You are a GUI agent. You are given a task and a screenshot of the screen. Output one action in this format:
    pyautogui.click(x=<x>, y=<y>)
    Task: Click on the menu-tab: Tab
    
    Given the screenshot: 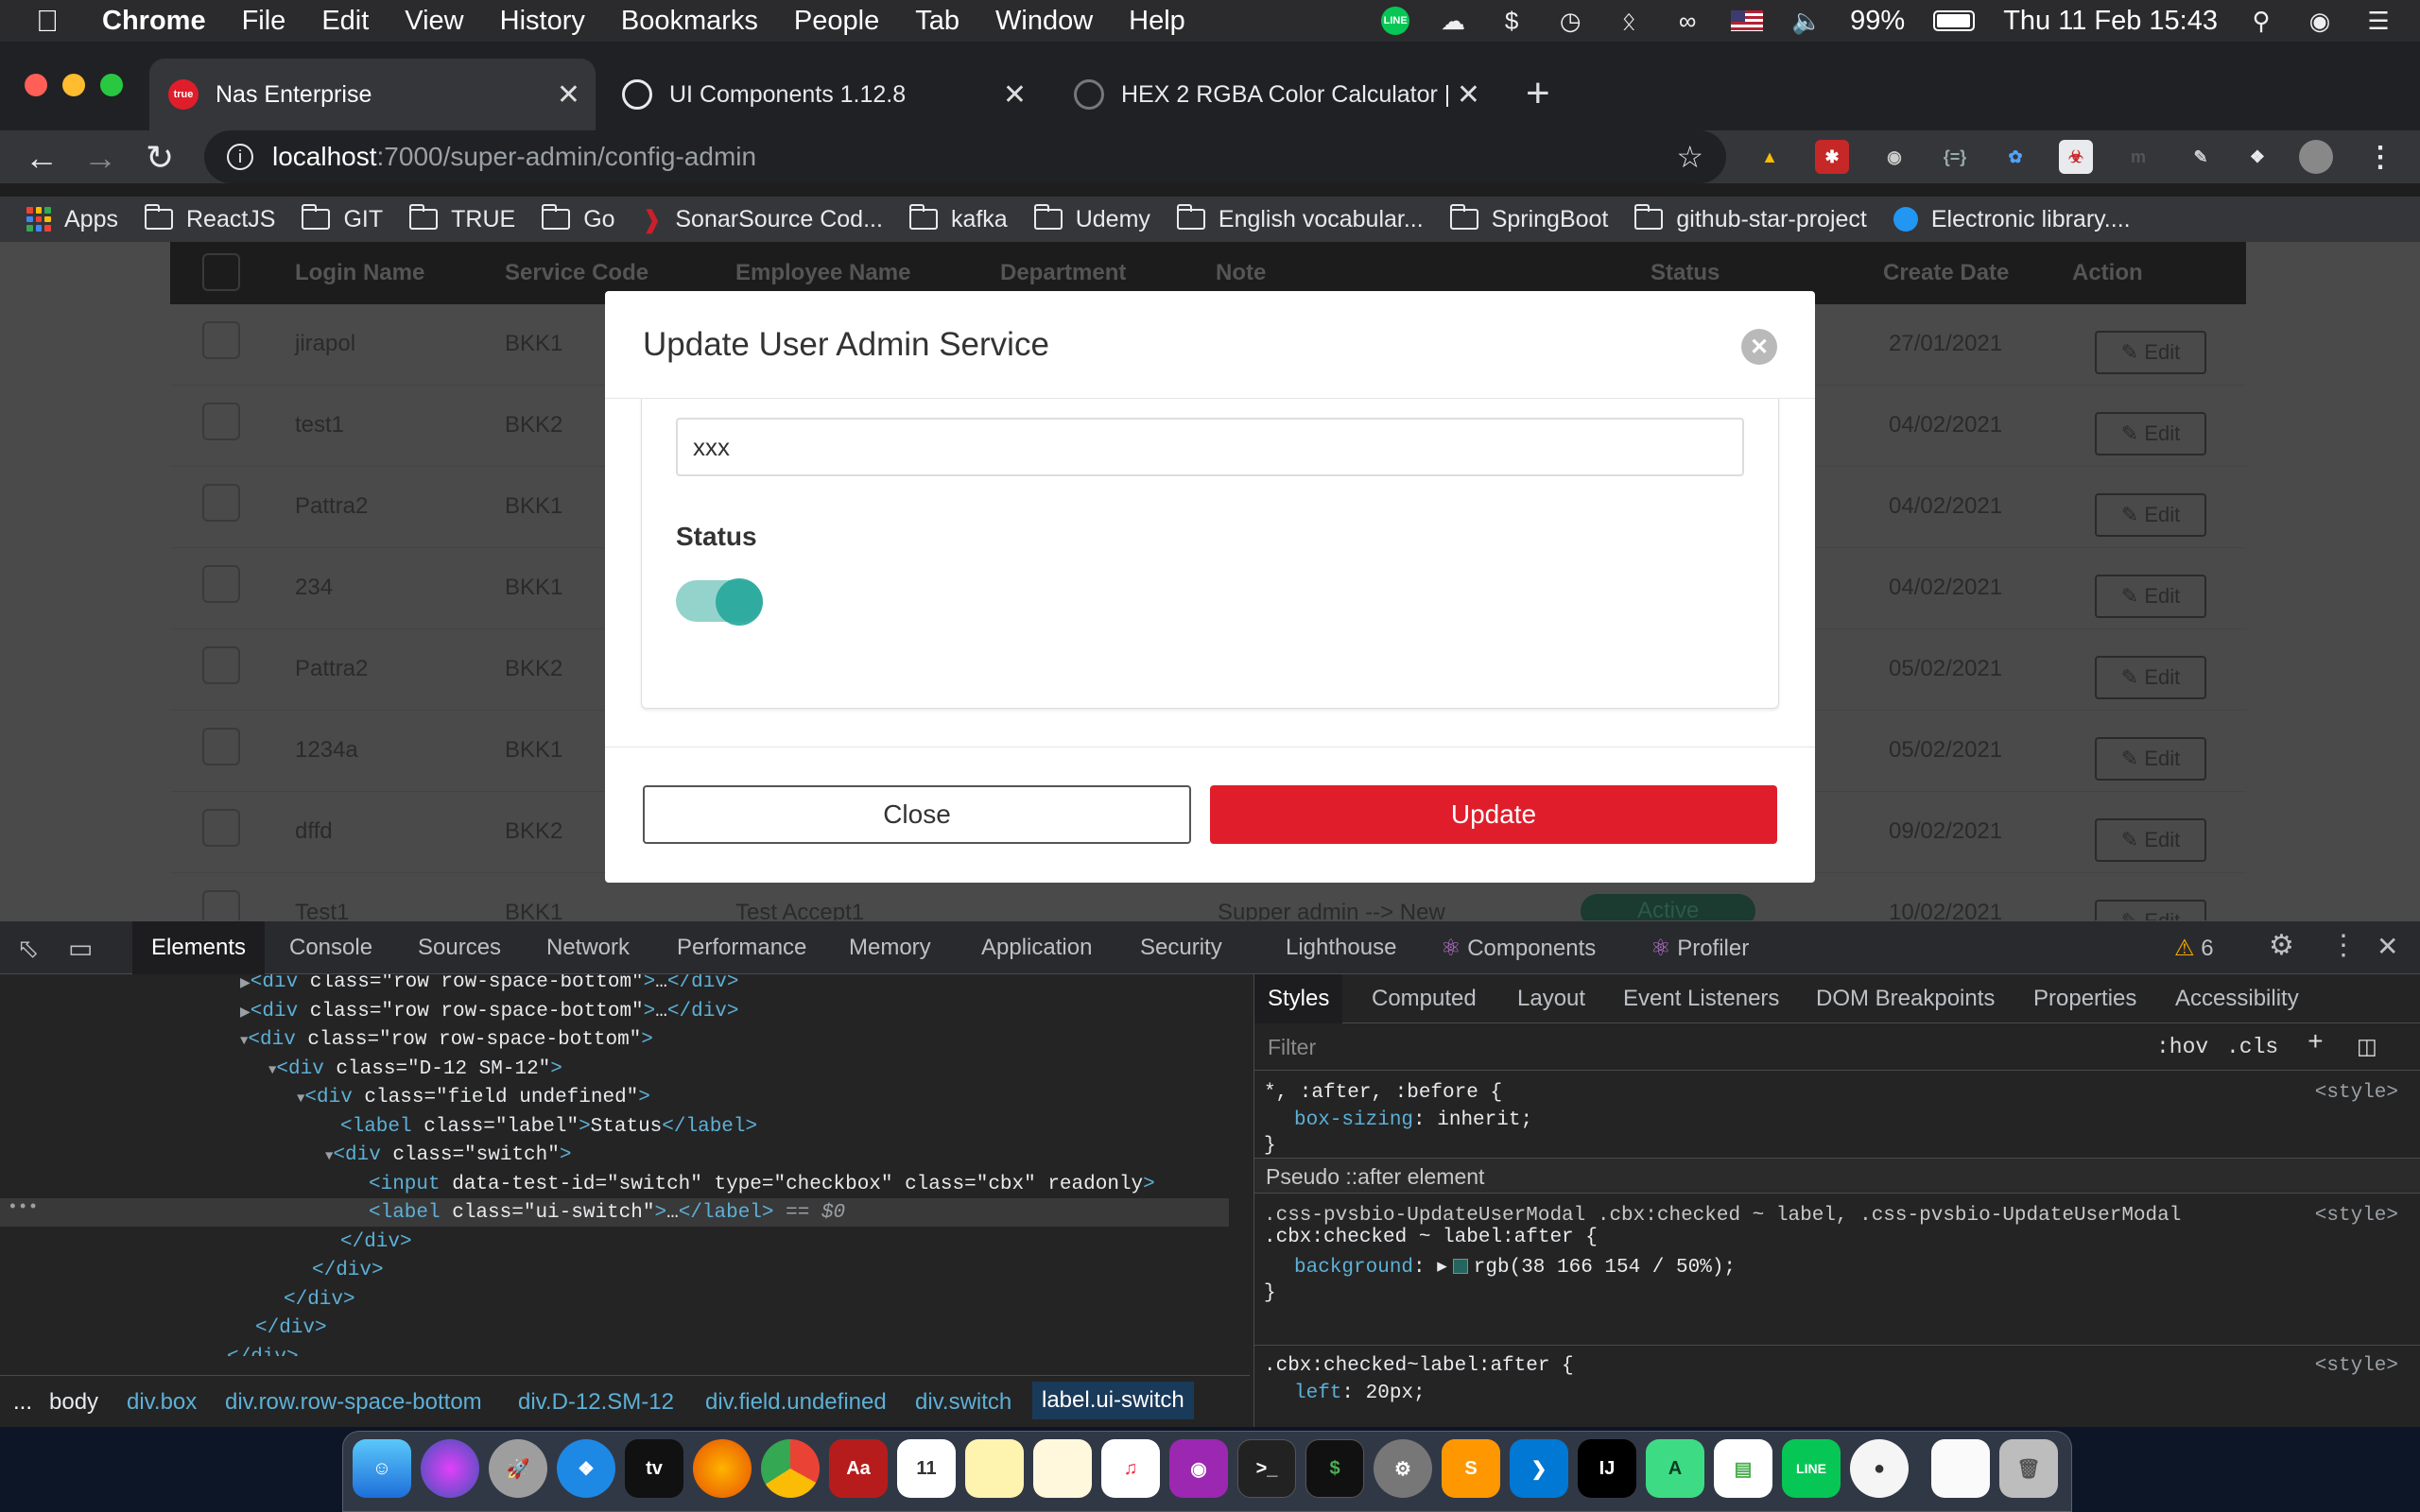 What is the action you would take?
    pyautogui.click(x=937, y=21)
    